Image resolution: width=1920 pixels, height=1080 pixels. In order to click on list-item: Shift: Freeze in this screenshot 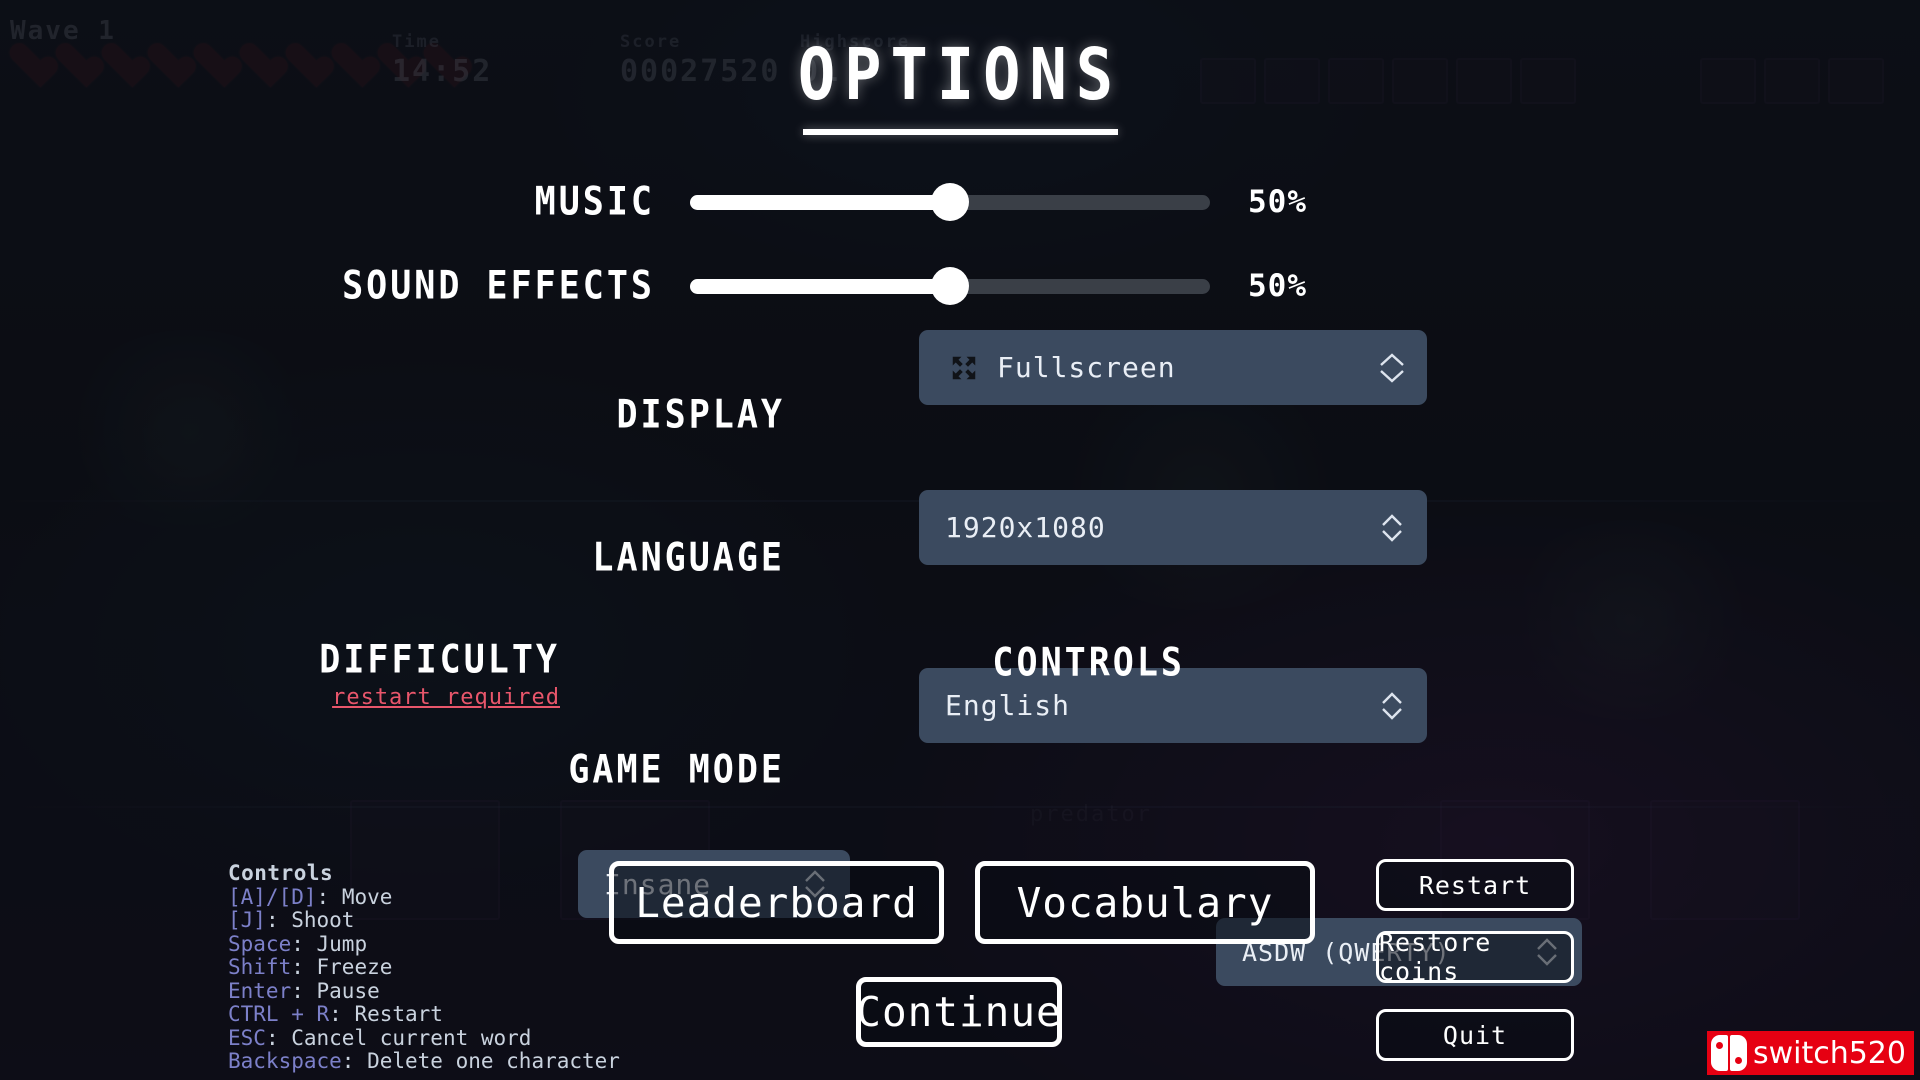, I will do `click(310, 967)`.